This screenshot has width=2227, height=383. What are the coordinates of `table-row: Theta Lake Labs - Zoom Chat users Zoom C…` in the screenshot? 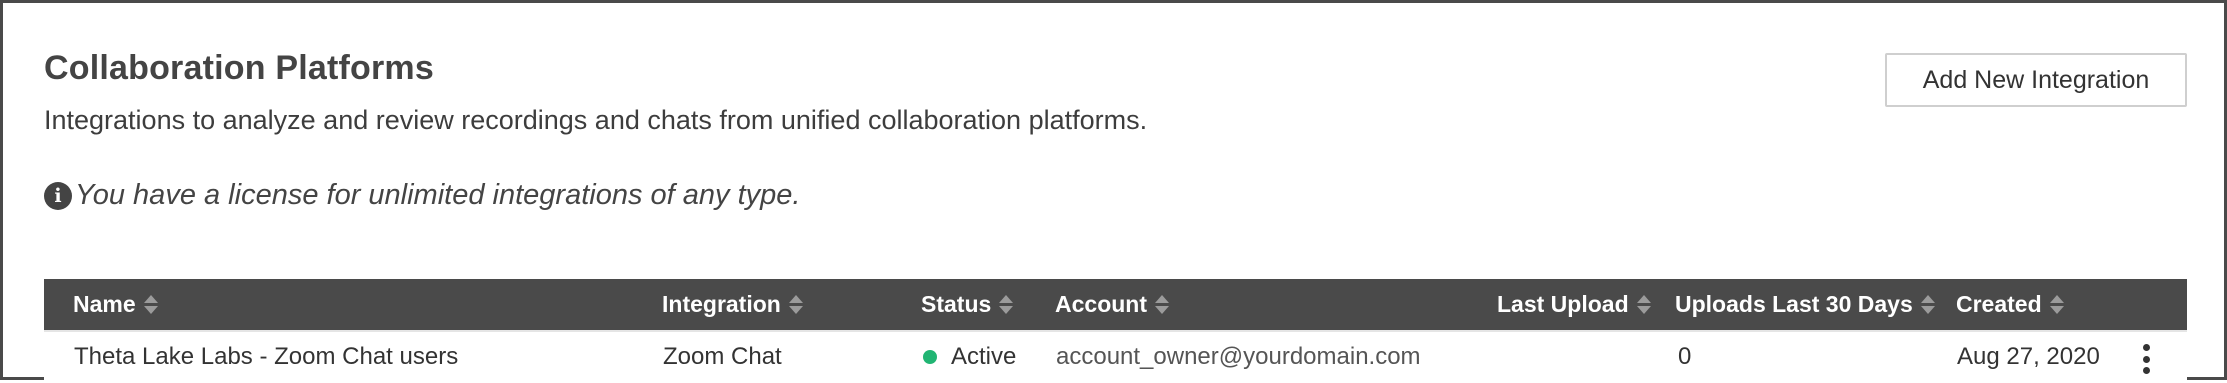 It's located at (1115, 356).